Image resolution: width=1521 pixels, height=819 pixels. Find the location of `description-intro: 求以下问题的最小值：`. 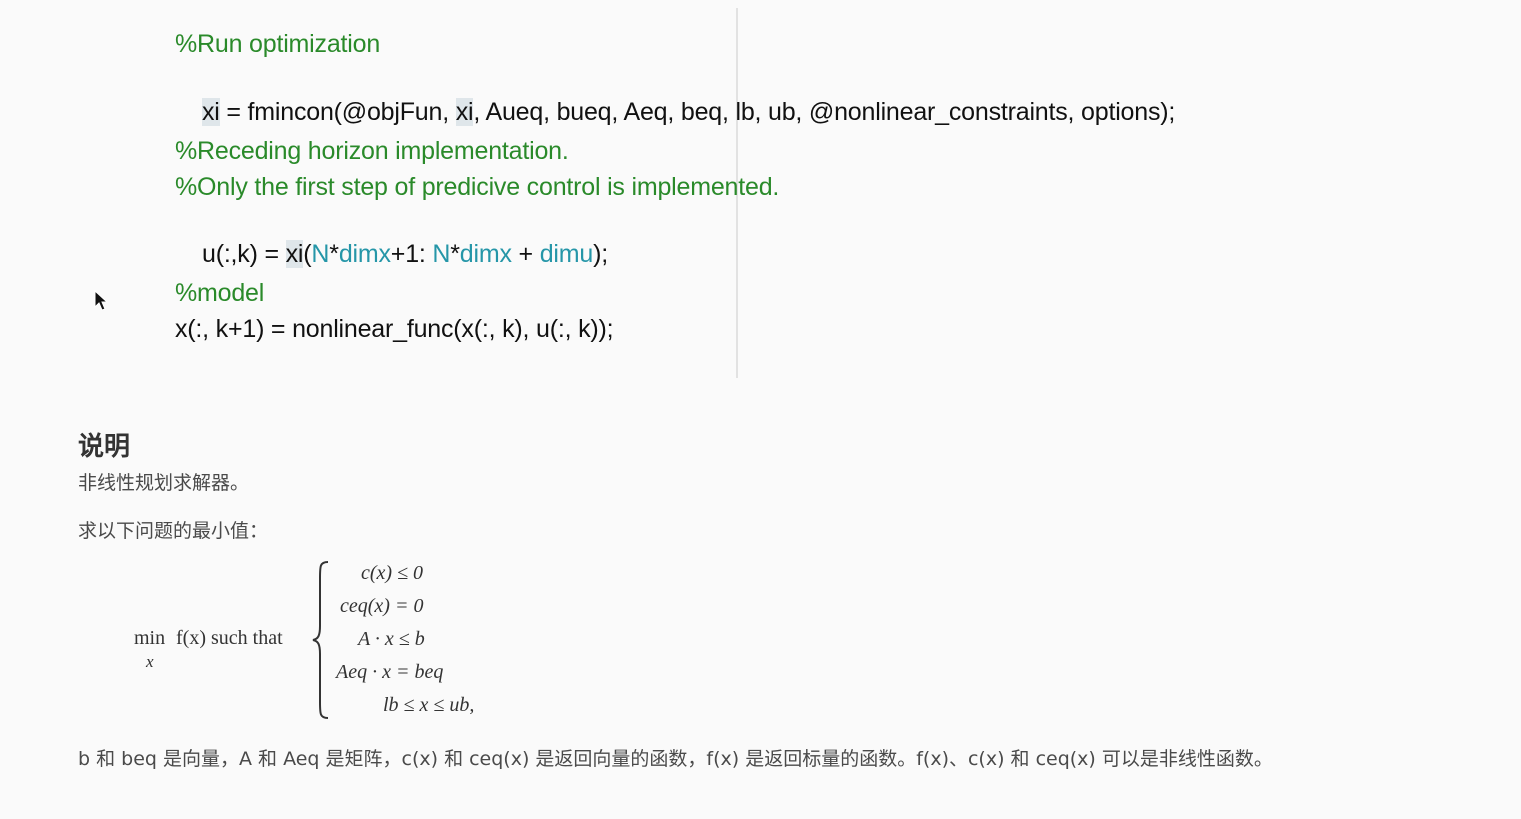

description-intro: 求以下问题的最小值： is located at coordinates (173, 531).